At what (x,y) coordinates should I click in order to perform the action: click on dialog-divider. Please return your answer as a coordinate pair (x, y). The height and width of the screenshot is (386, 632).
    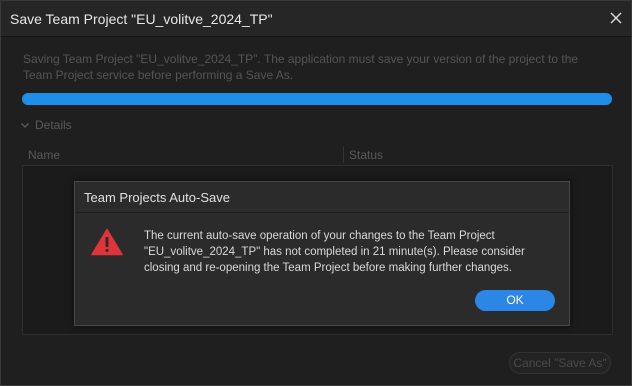
    Looking at the image, I should click on (322, 212).